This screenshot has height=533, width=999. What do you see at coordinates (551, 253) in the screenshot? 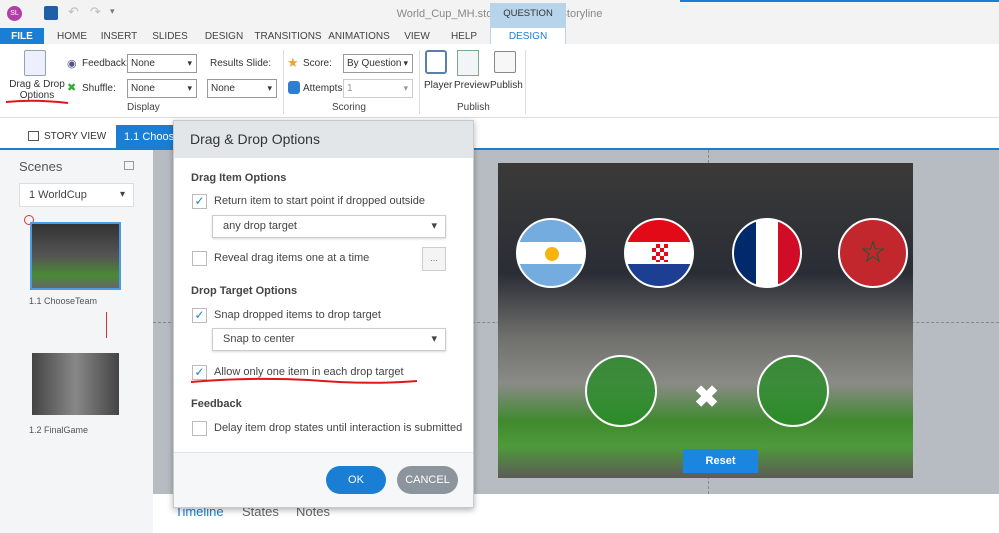
I see `flag-argentina` at bounding box center [551, 253].